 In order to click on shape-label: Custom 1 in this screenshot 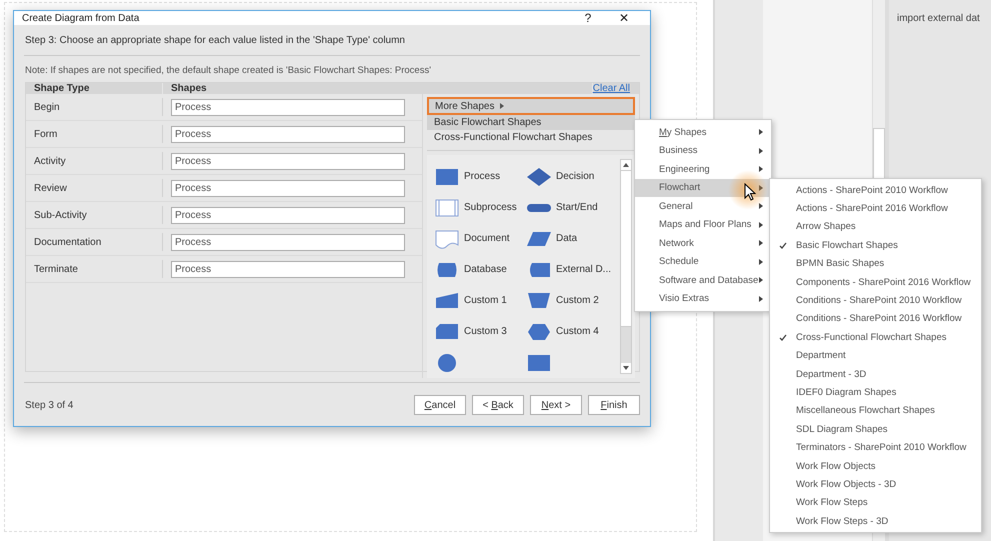, I will do `click(485, 300)`.